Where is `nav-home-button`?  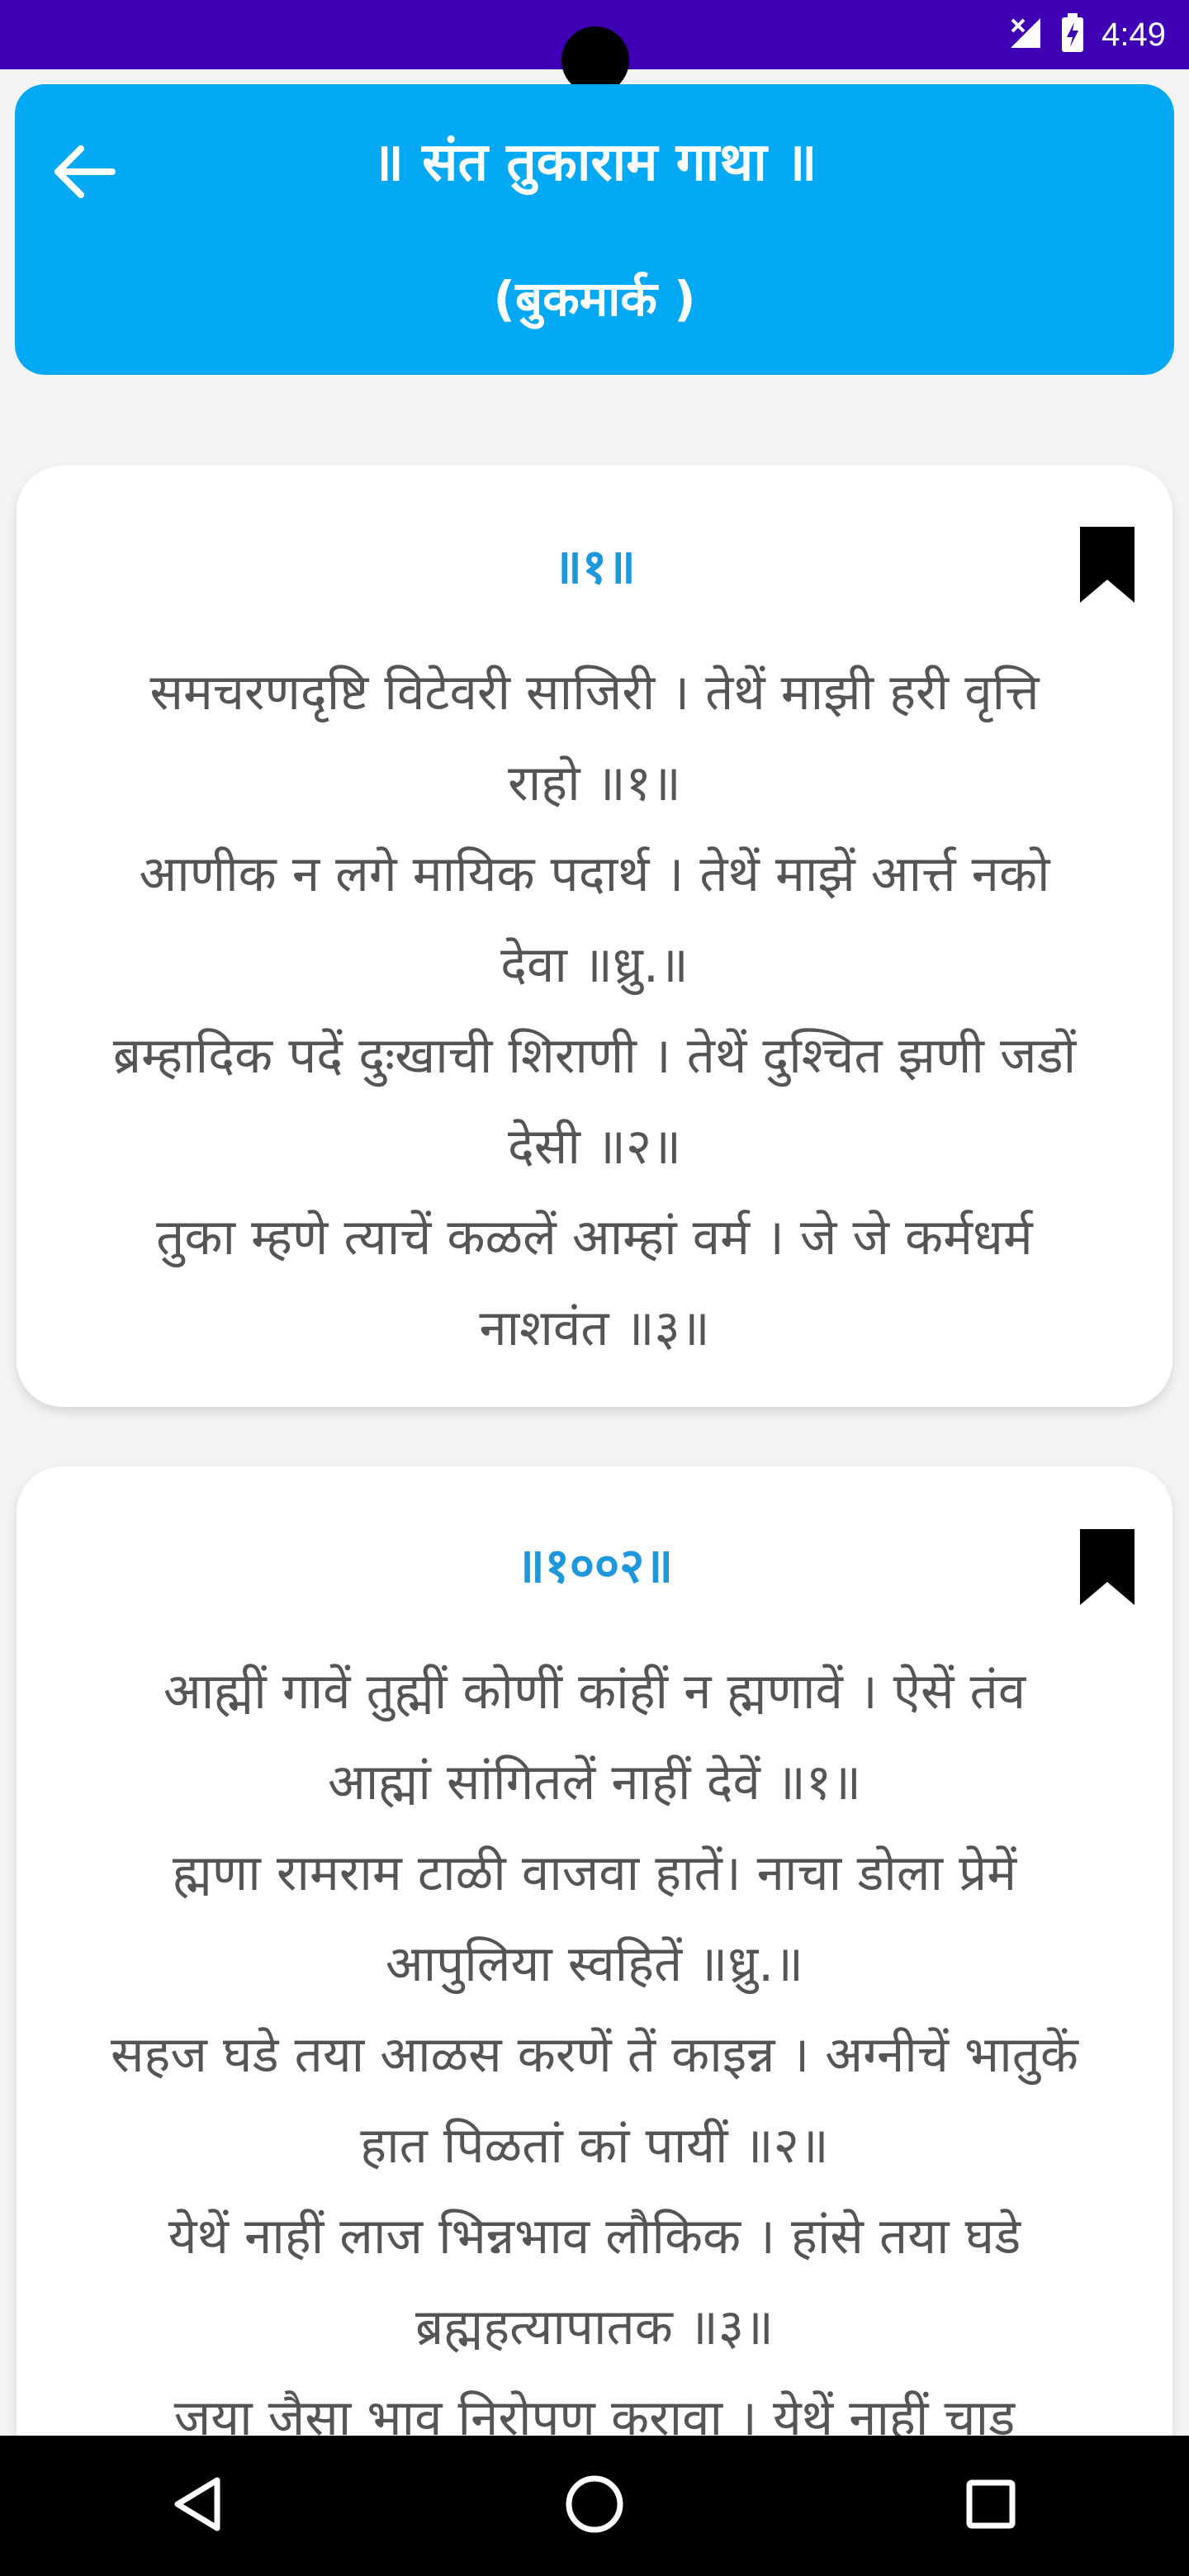
nav-home-button is located at coordinates (594, 2505).